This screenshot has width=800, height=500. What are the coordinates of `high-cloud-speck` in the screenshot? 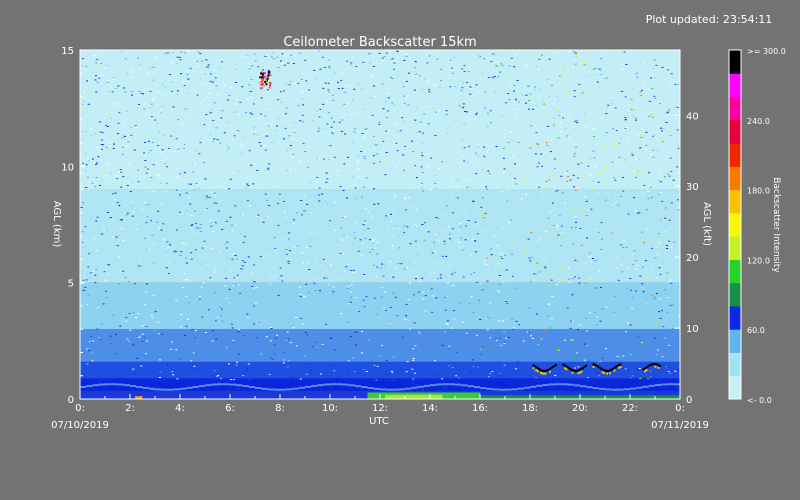 It's located at (264, 73).